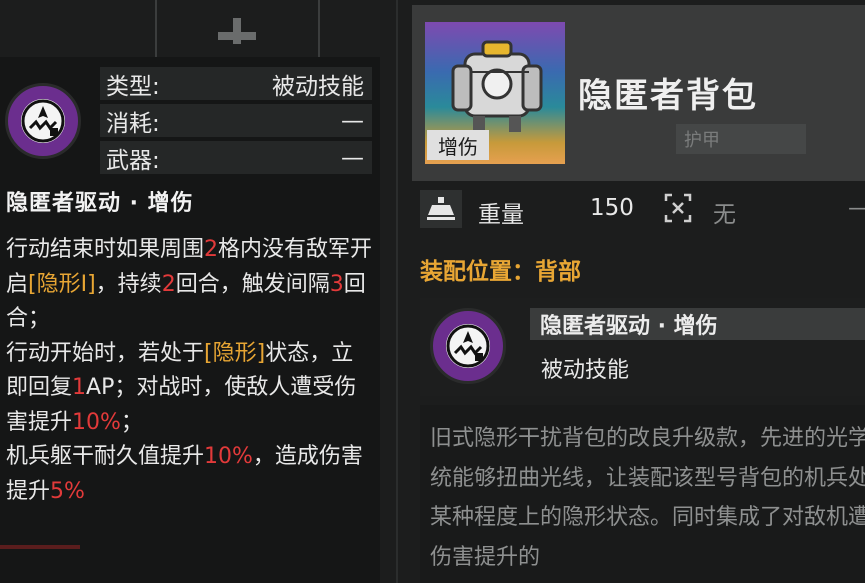  What do you see at coordinates (133, 123) in the screenshot?
I see `info-key: 消耗:` at bounding box center [133, 123].